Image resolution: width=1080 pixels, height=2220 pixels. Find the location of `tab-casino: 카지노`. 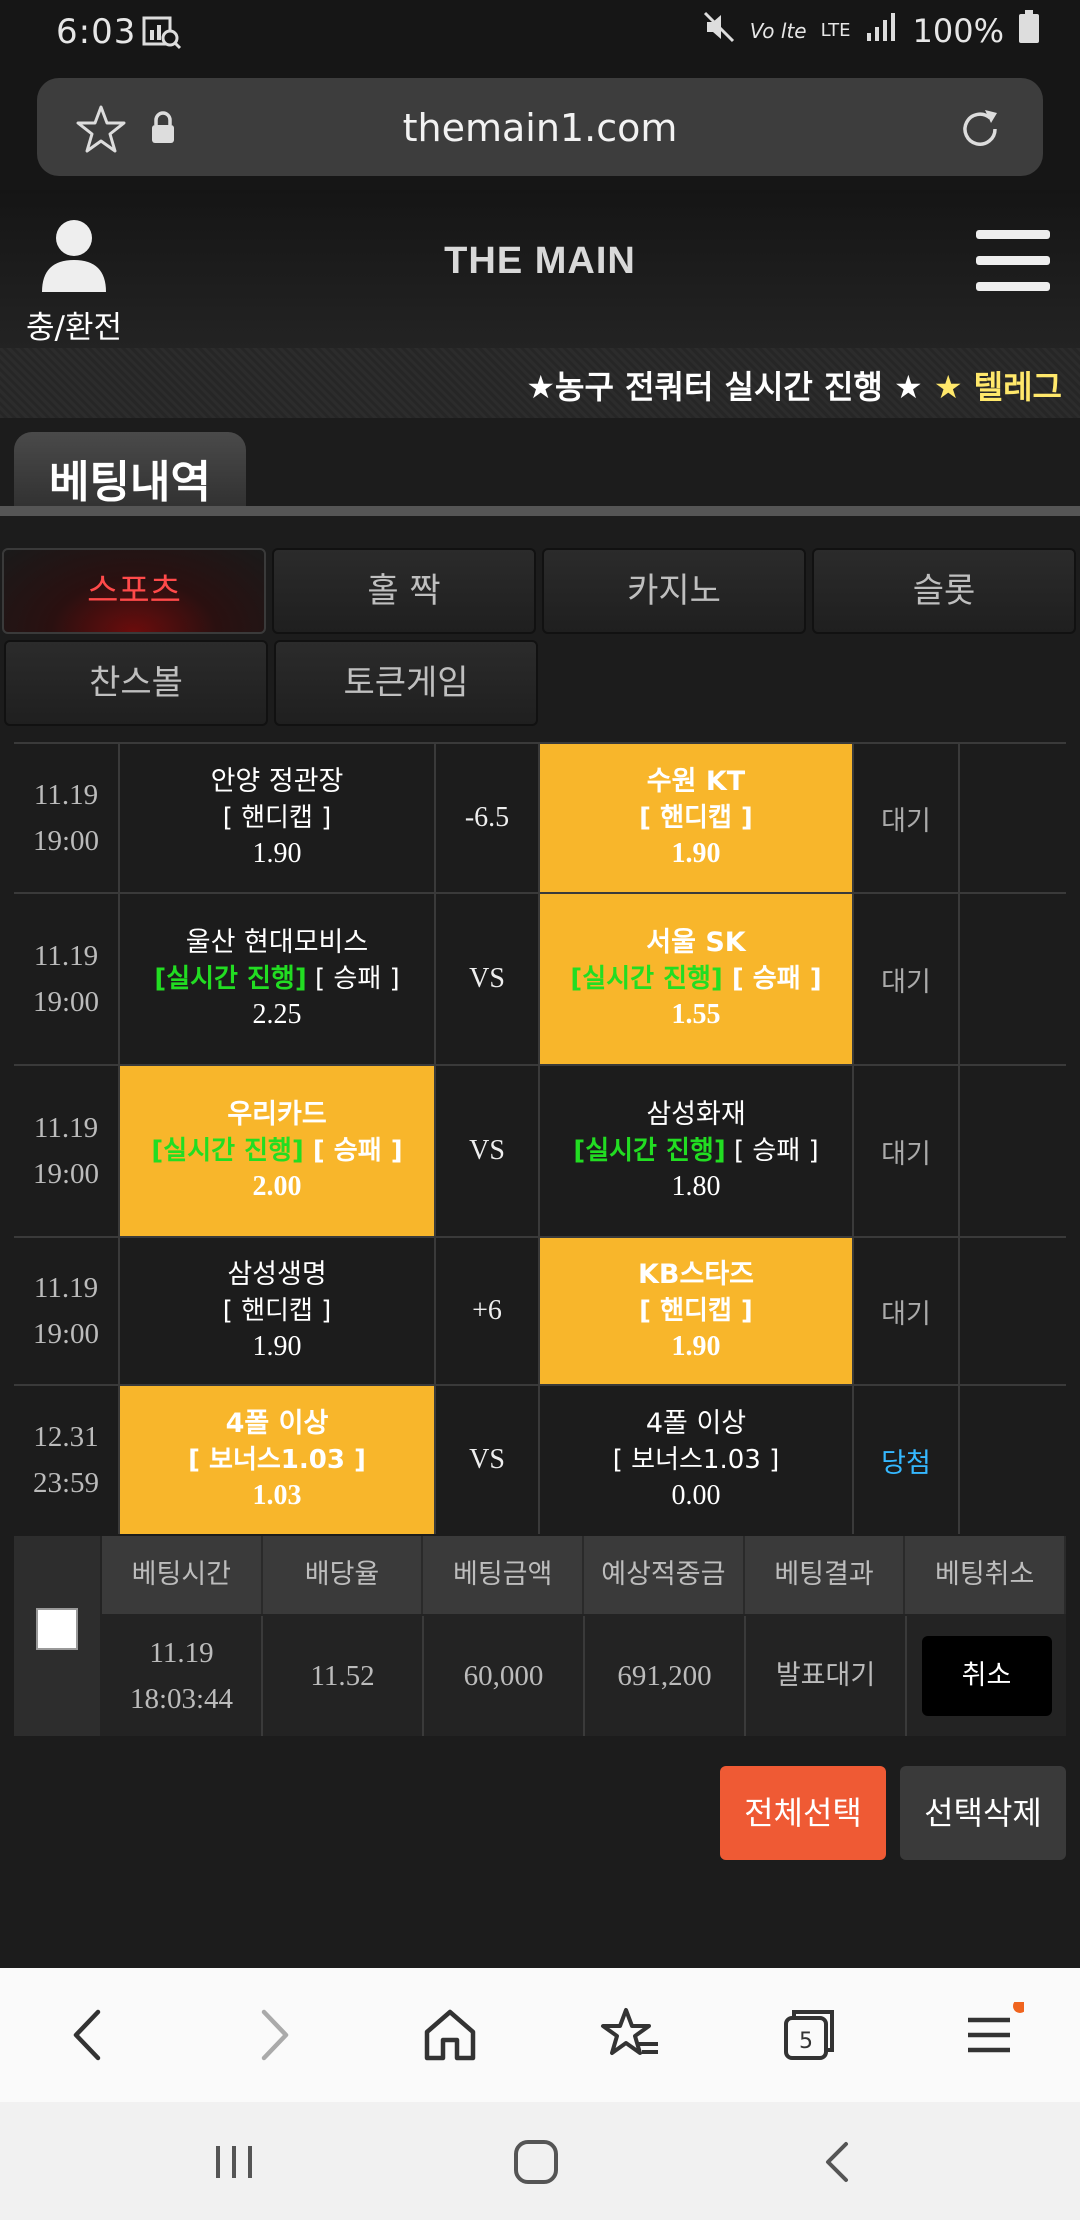

tab-casino: 카지노 is located at coordinates (674, 591).